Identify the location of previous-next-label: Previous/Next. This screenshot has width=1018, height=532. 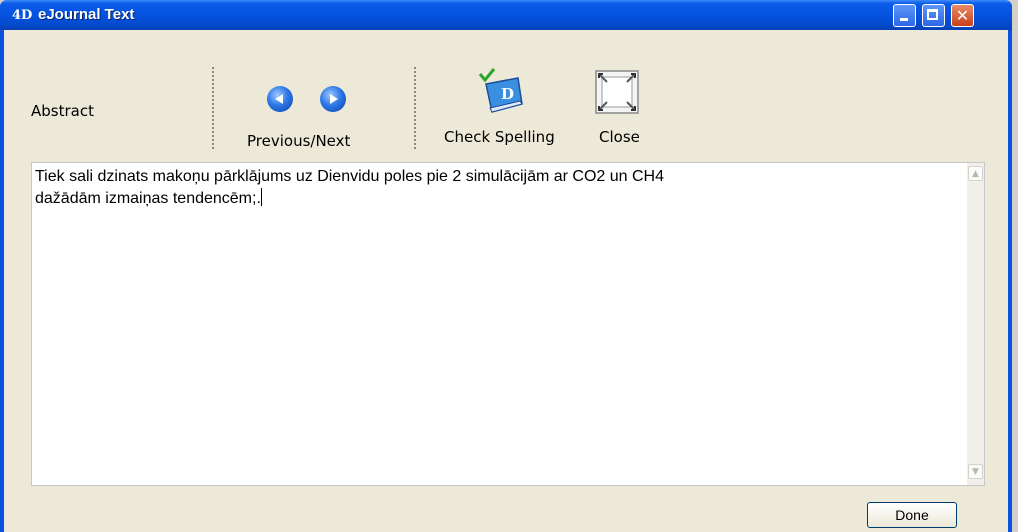
(299, 141).